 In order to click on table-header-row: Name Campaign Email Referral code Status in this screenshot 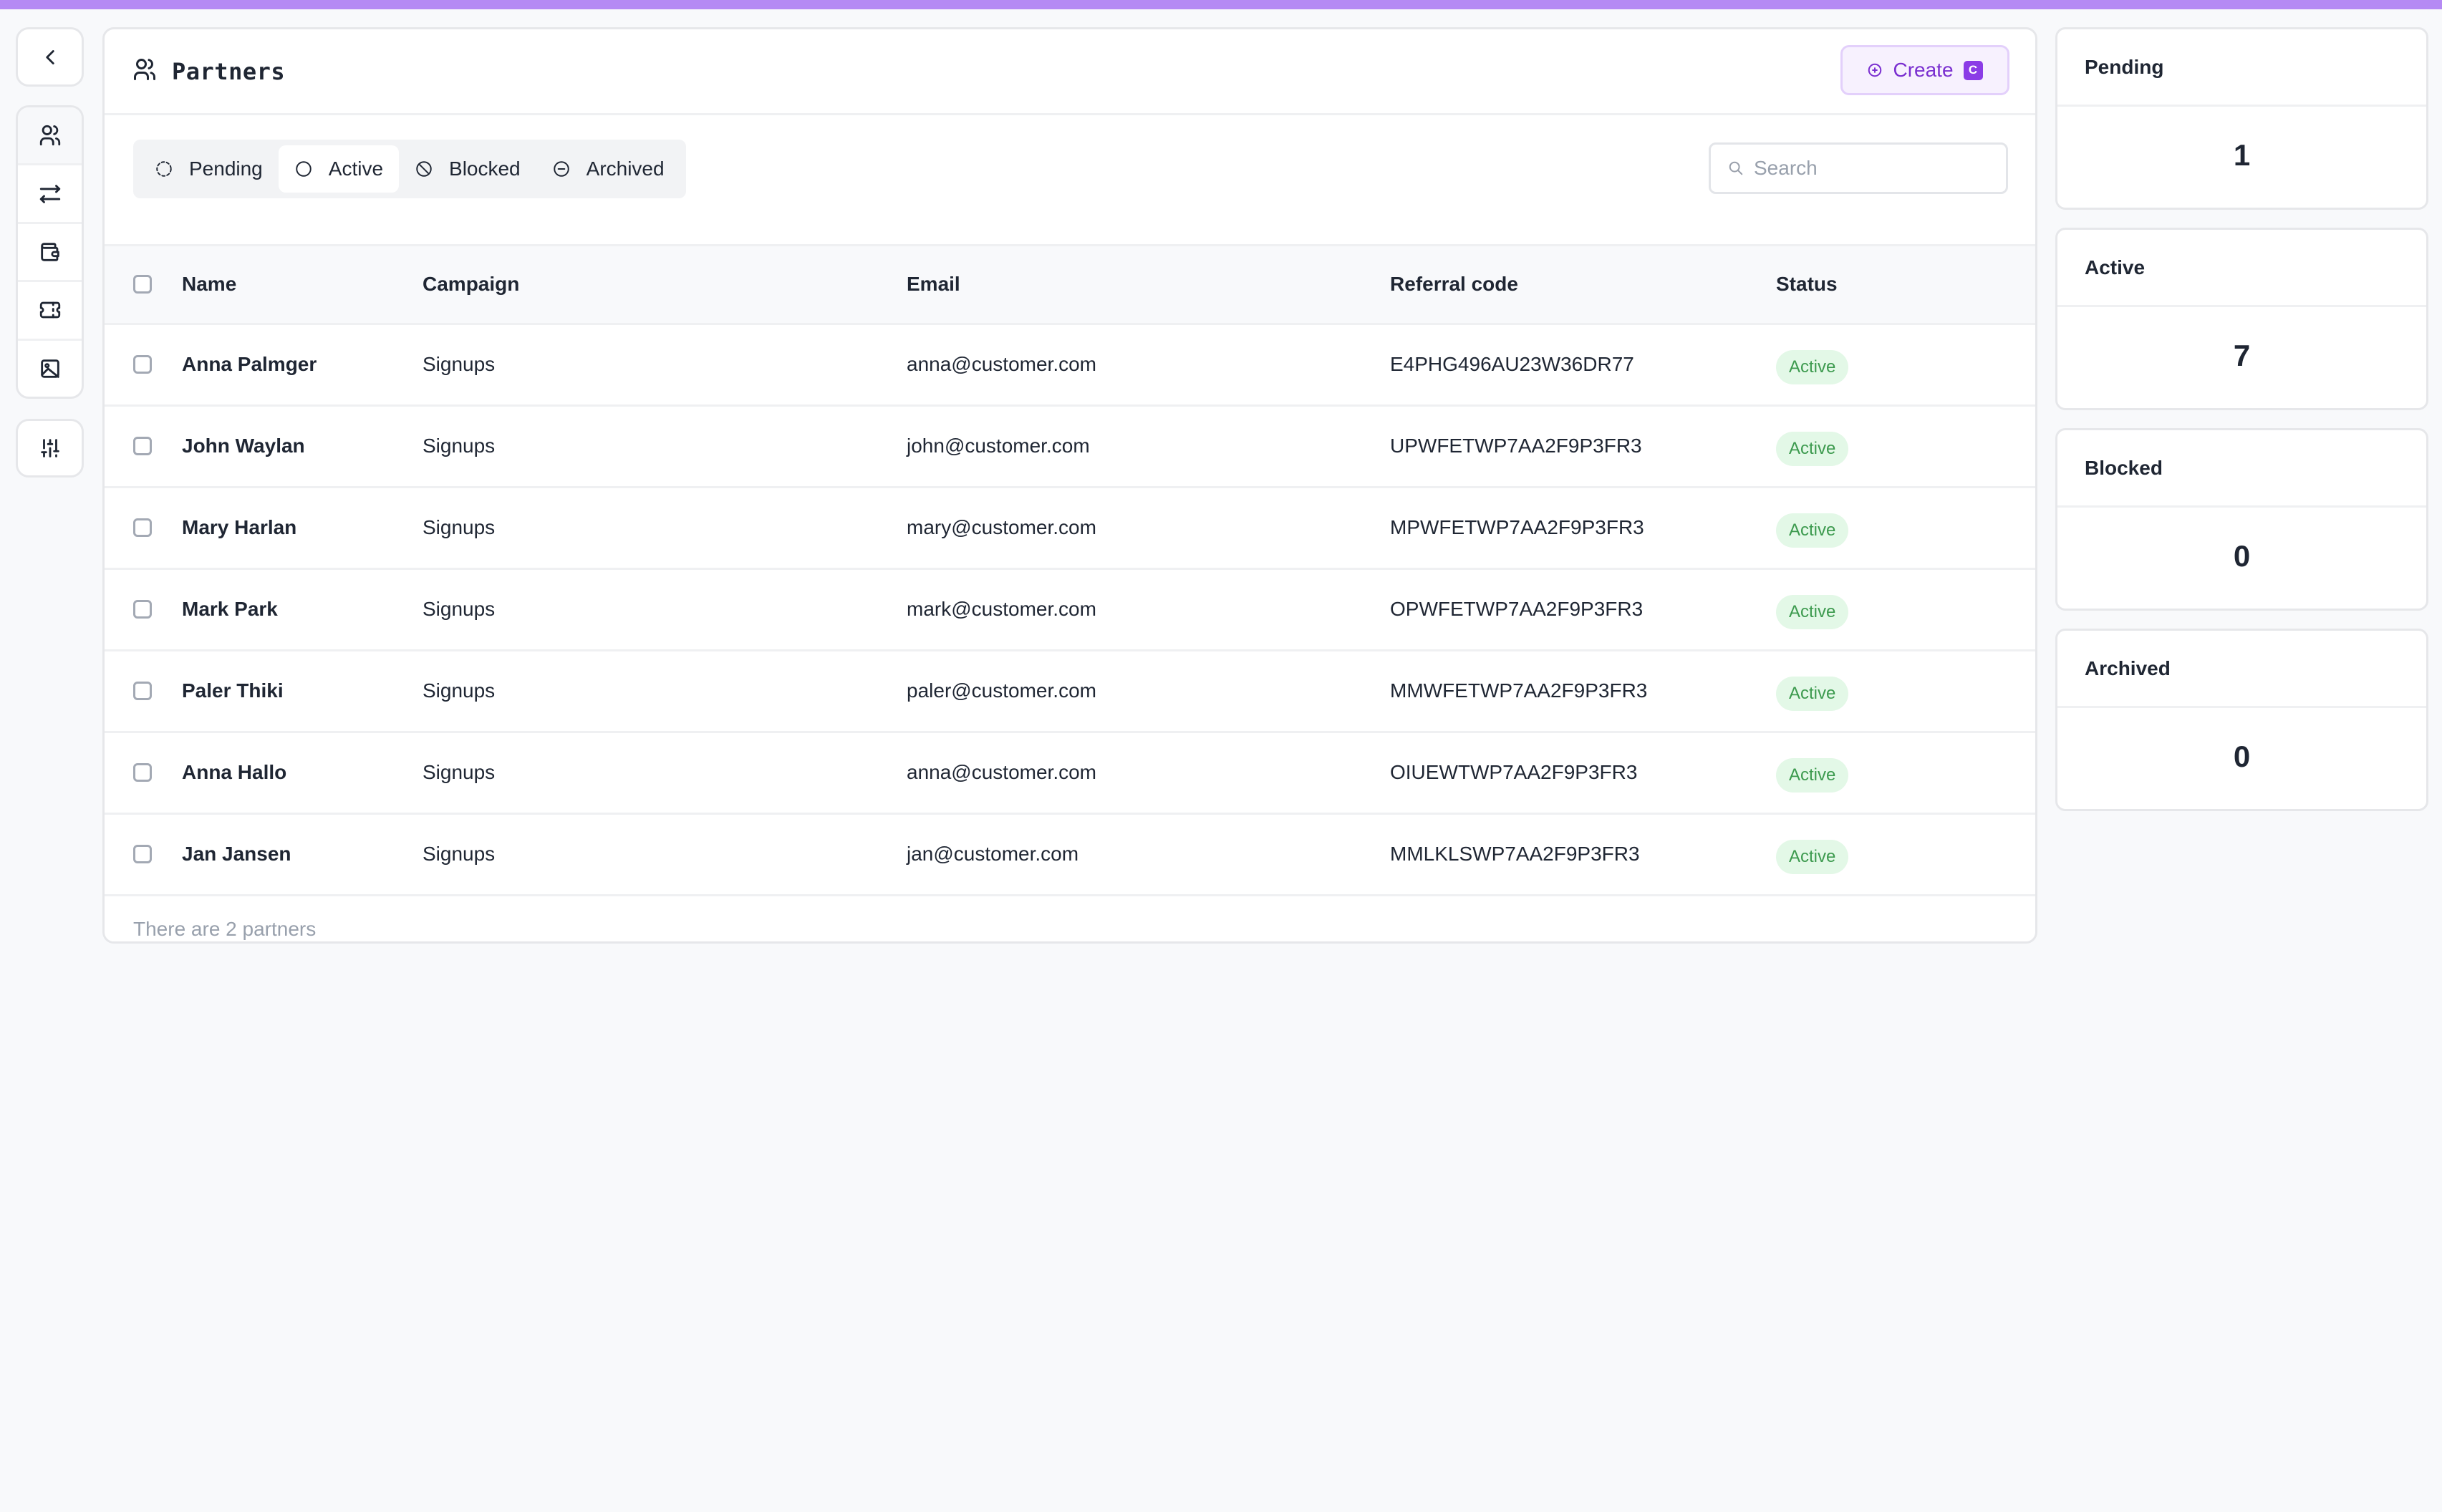, I will do `click(1070, 285)`.